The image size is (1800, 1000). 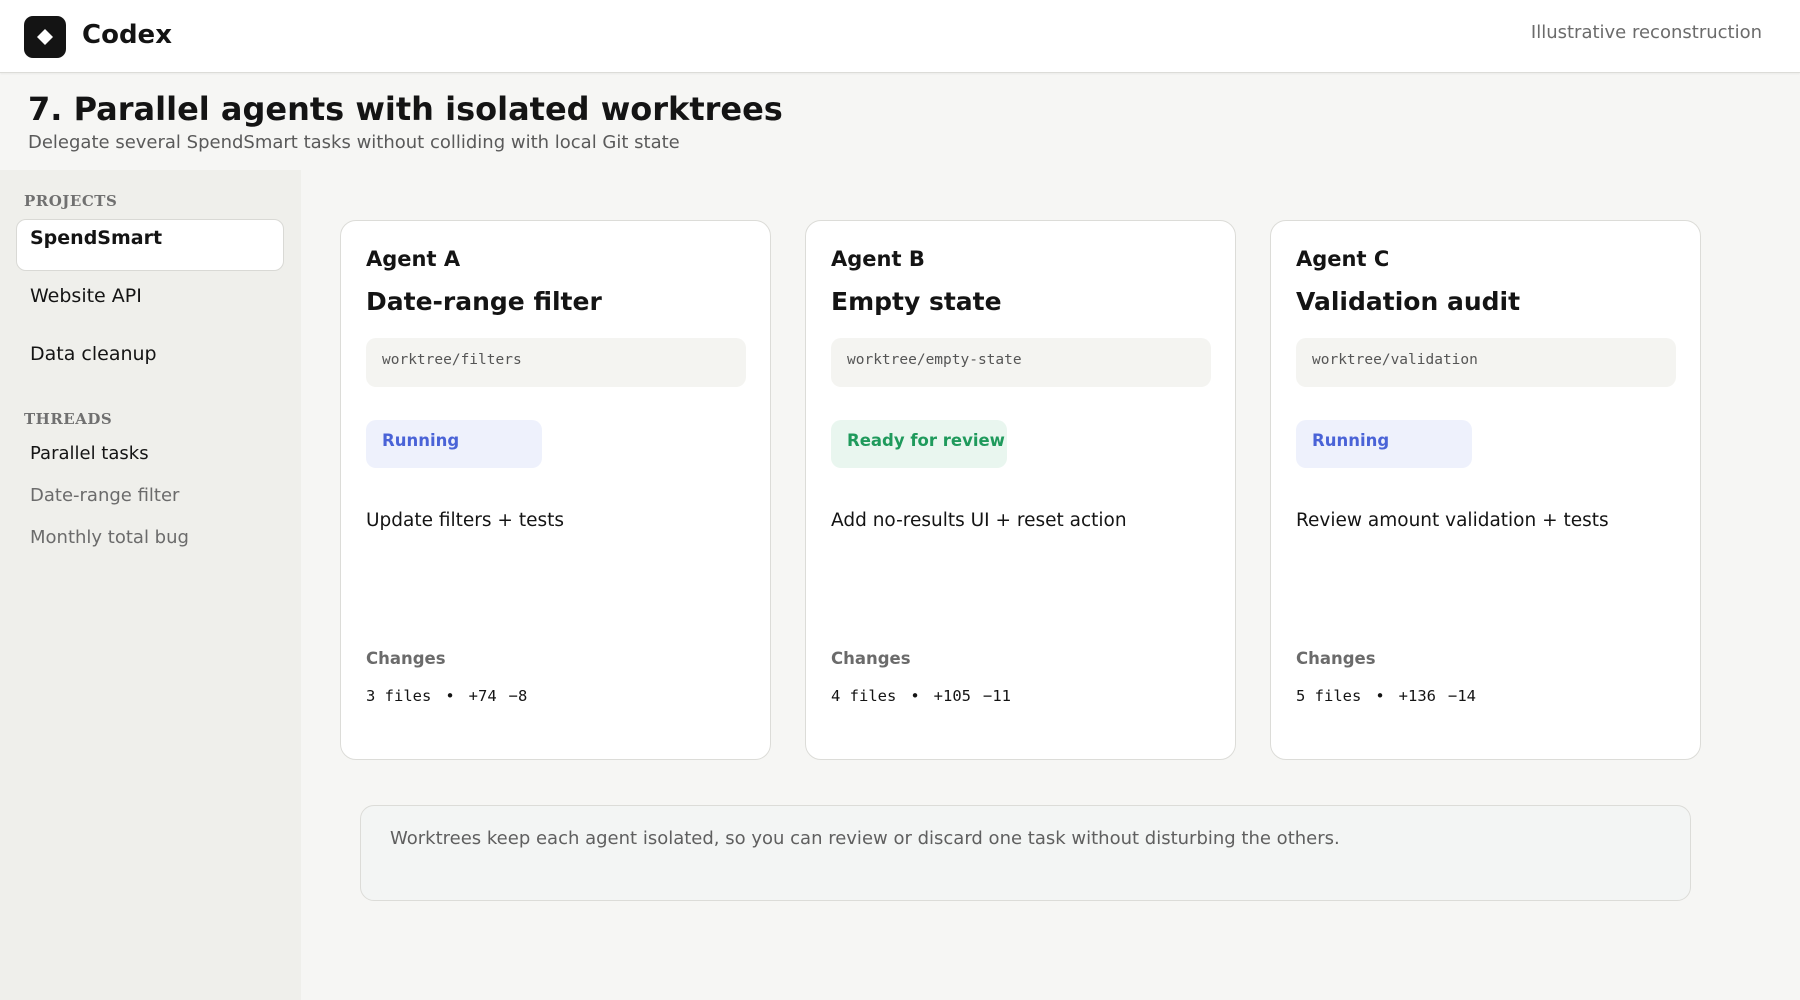 I want to click on file-count: 3 files, so click(x=399, y=696).